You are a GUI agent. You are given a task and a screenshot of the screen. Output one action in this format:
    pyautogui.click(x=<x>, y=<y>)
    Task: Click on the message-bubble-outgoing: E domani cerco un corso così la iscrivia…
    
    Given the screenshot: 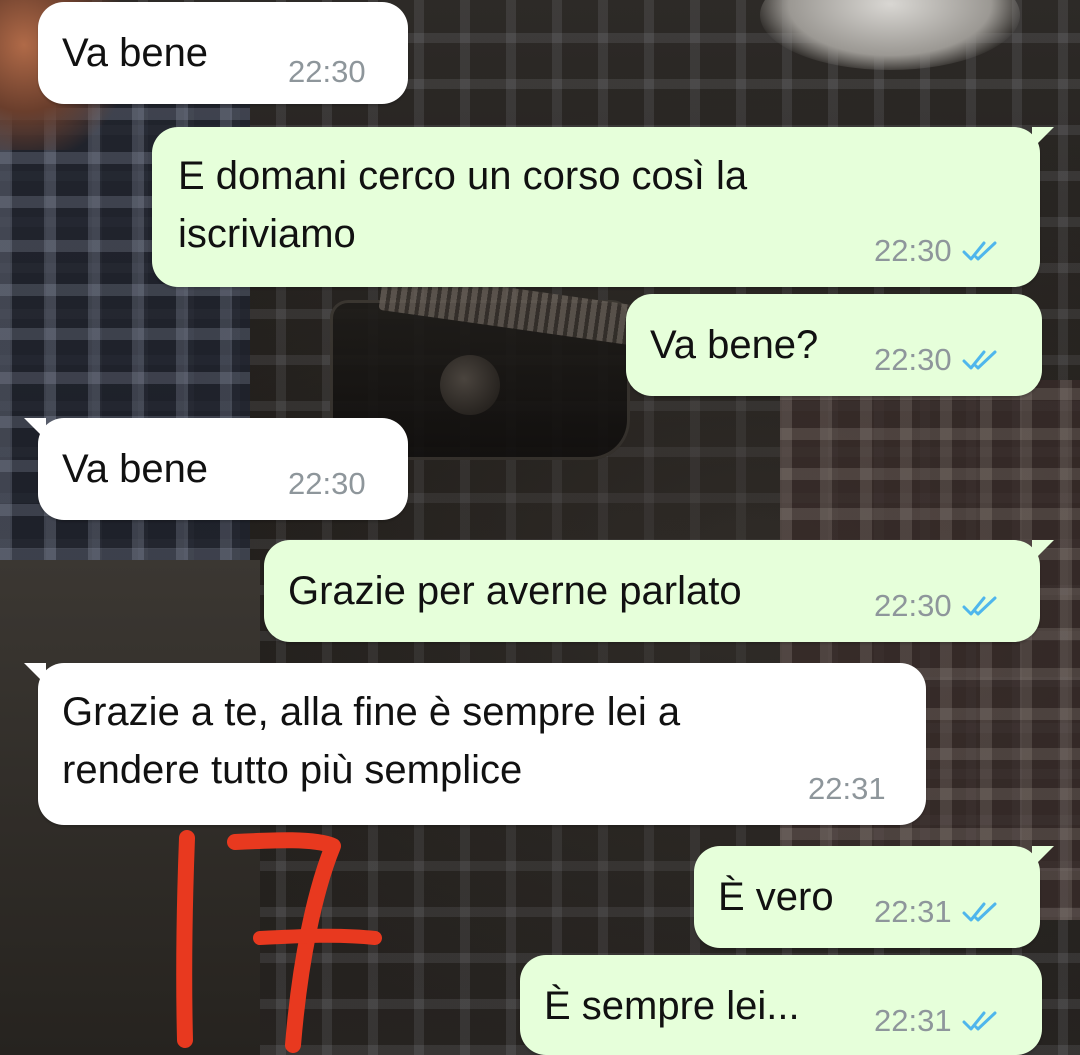 What is the action you would take?
    pyautogui.click(x=603, y=207)
    